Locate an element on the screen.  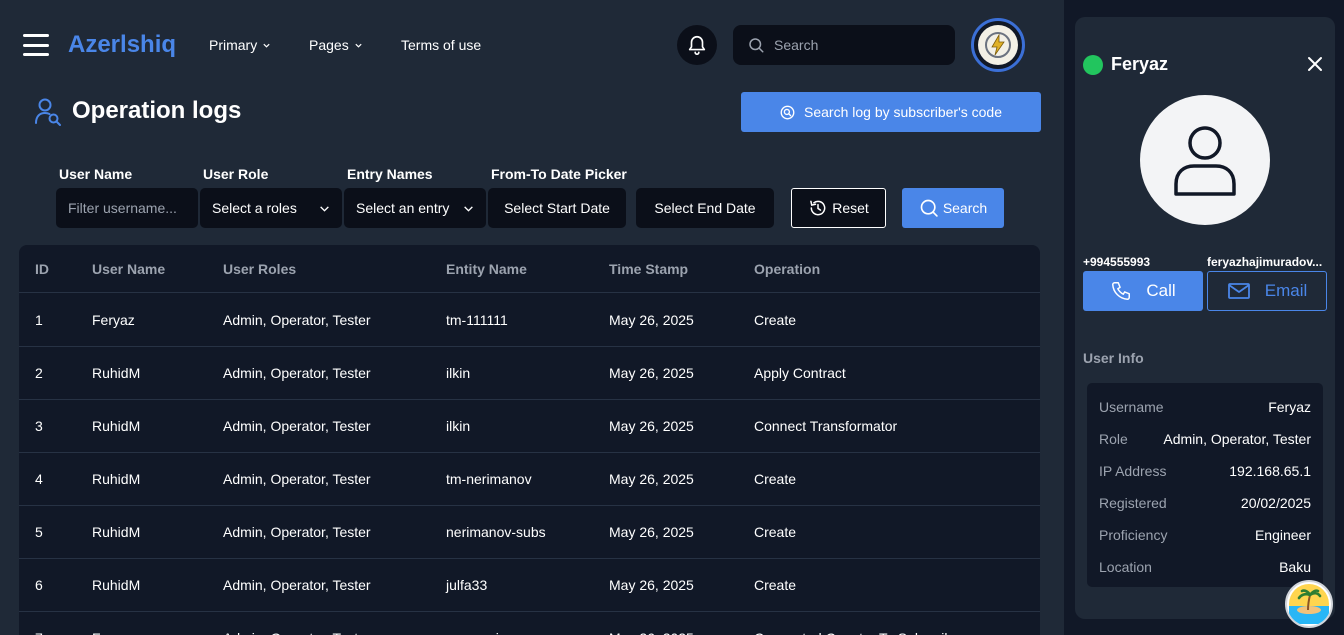
user-info-heading: User Info is located at coordinates (1113, 358).